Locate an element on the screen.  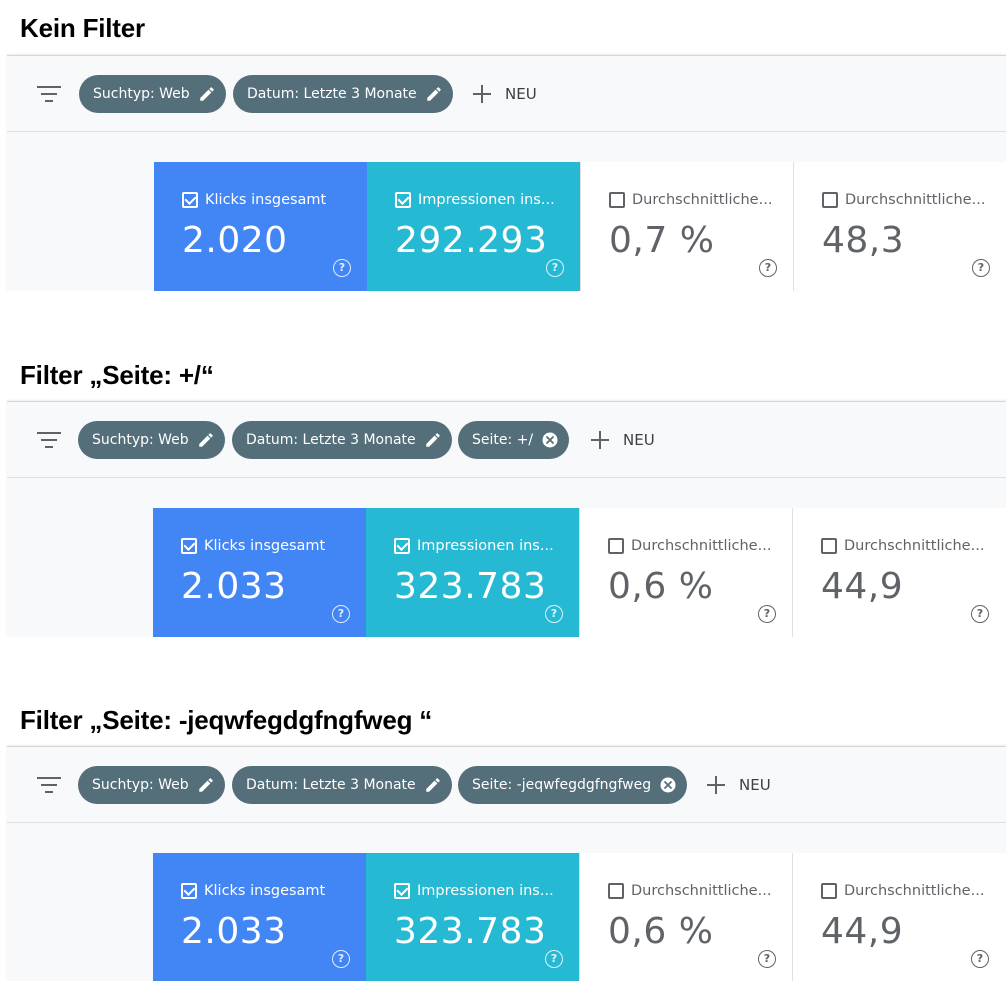
filter-bar: Suchtyp: Web Datum: Letzte 3 Monate NEU is located at coordinates (506, 94).